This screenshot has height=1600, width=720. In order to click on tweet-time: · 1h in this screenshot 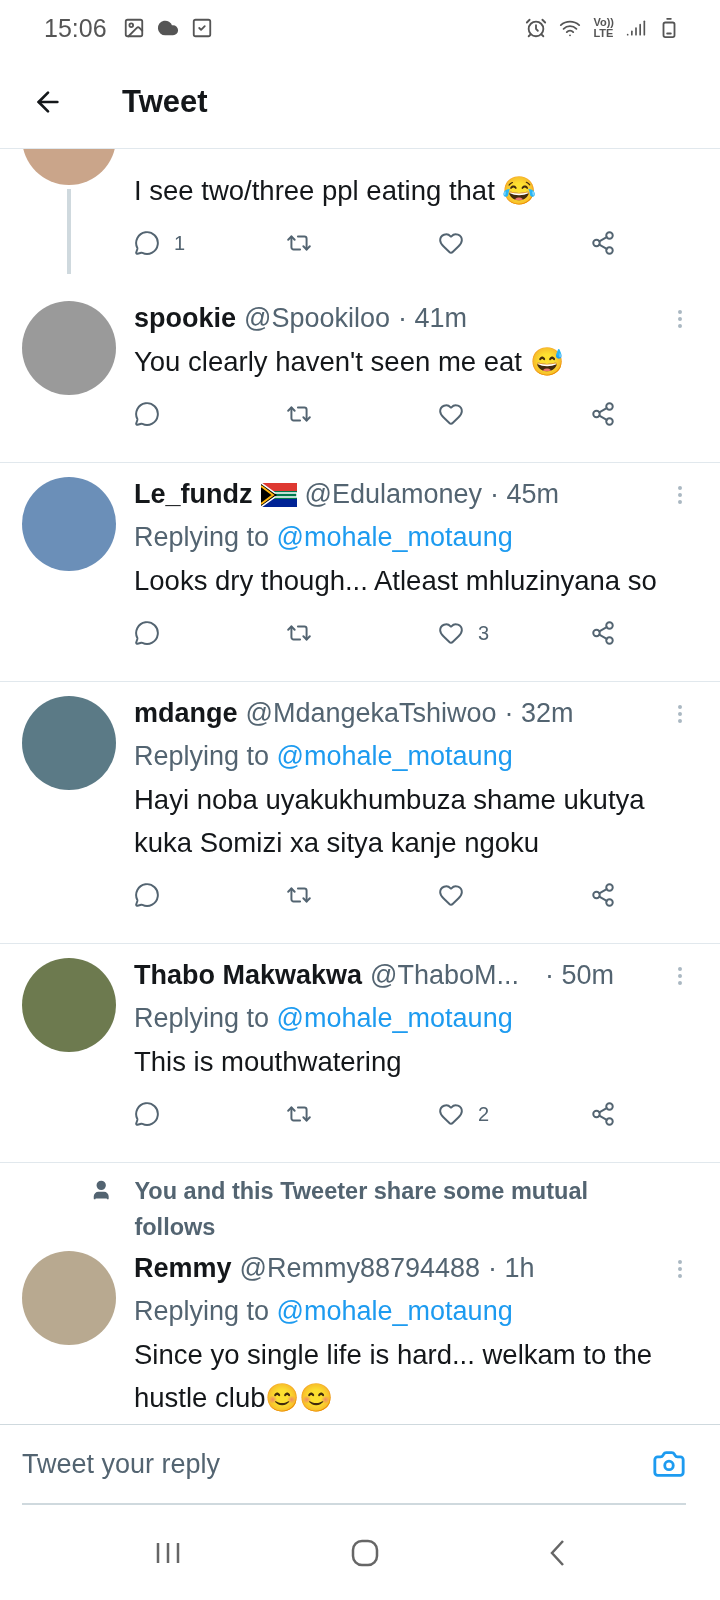, I will do `click(511, 1268)`.